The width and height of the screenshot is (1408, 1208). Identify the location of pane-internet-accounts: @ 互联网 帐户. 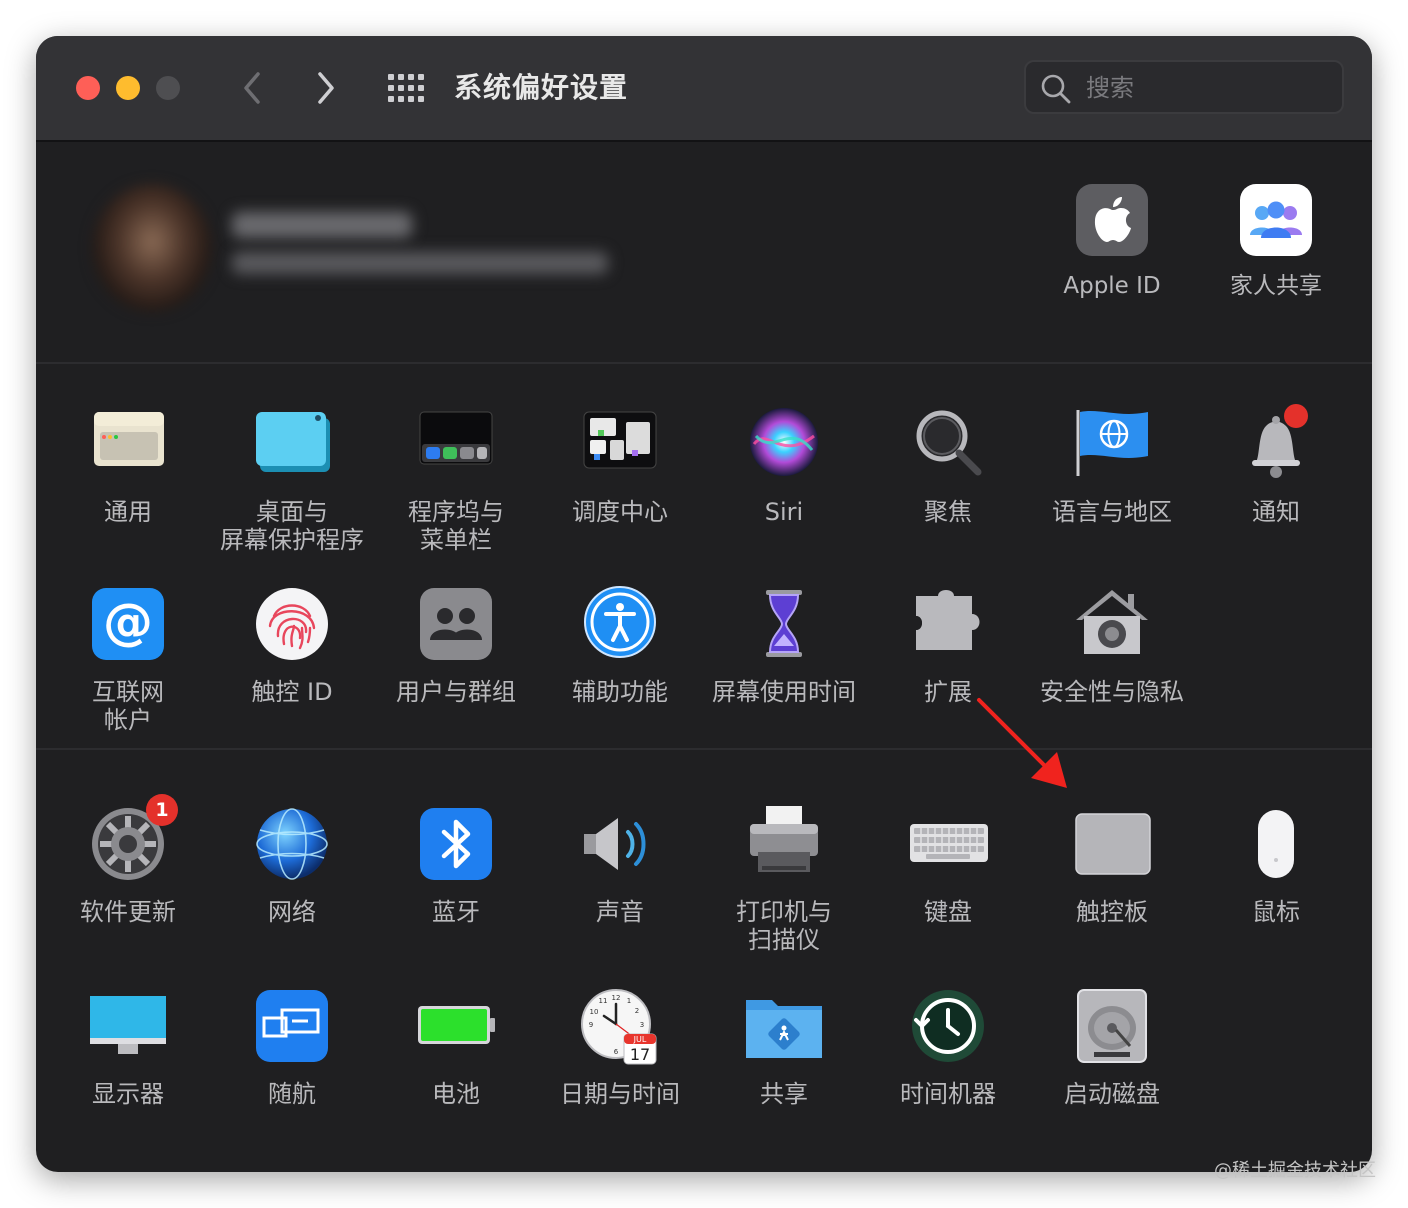
(128, 660).